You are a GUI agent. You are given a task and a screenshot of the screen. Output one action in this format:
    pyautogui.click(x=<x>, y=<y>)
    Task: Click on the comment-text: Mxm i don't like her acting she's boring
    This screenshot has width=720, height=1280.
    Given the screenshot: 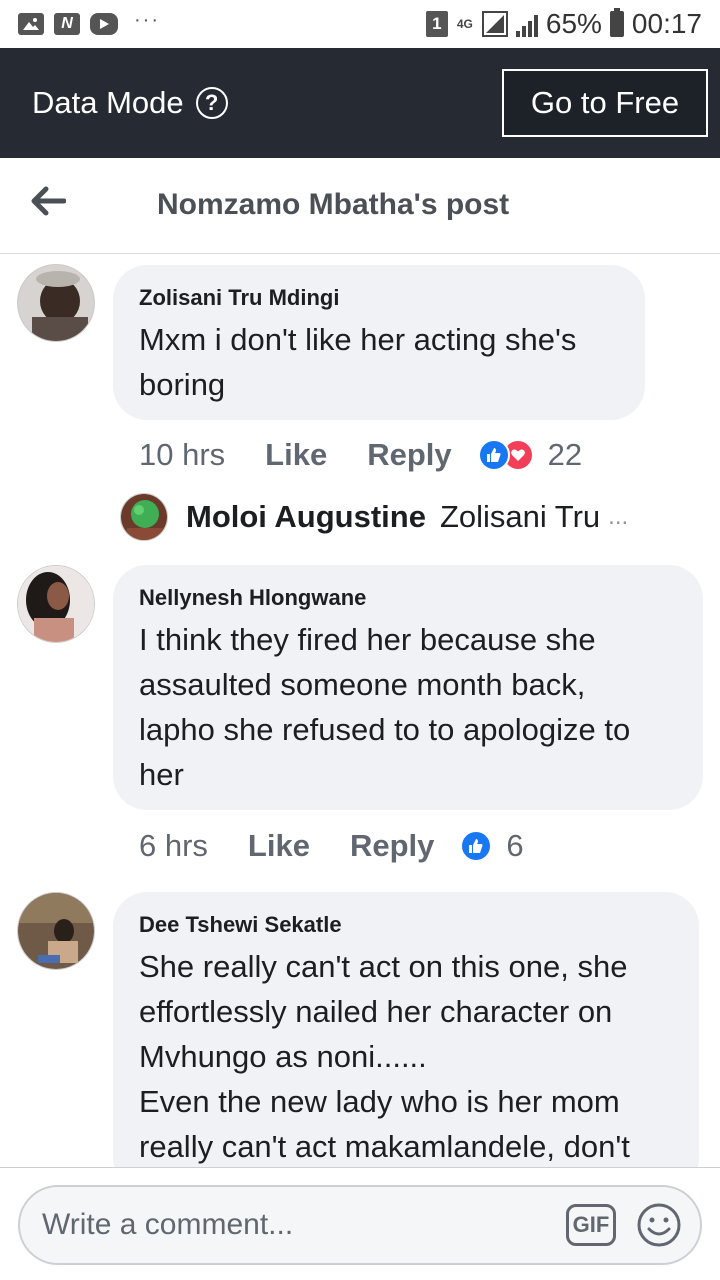 What is the action you would take?
    pyautogui.click(x=358, y=362)
    